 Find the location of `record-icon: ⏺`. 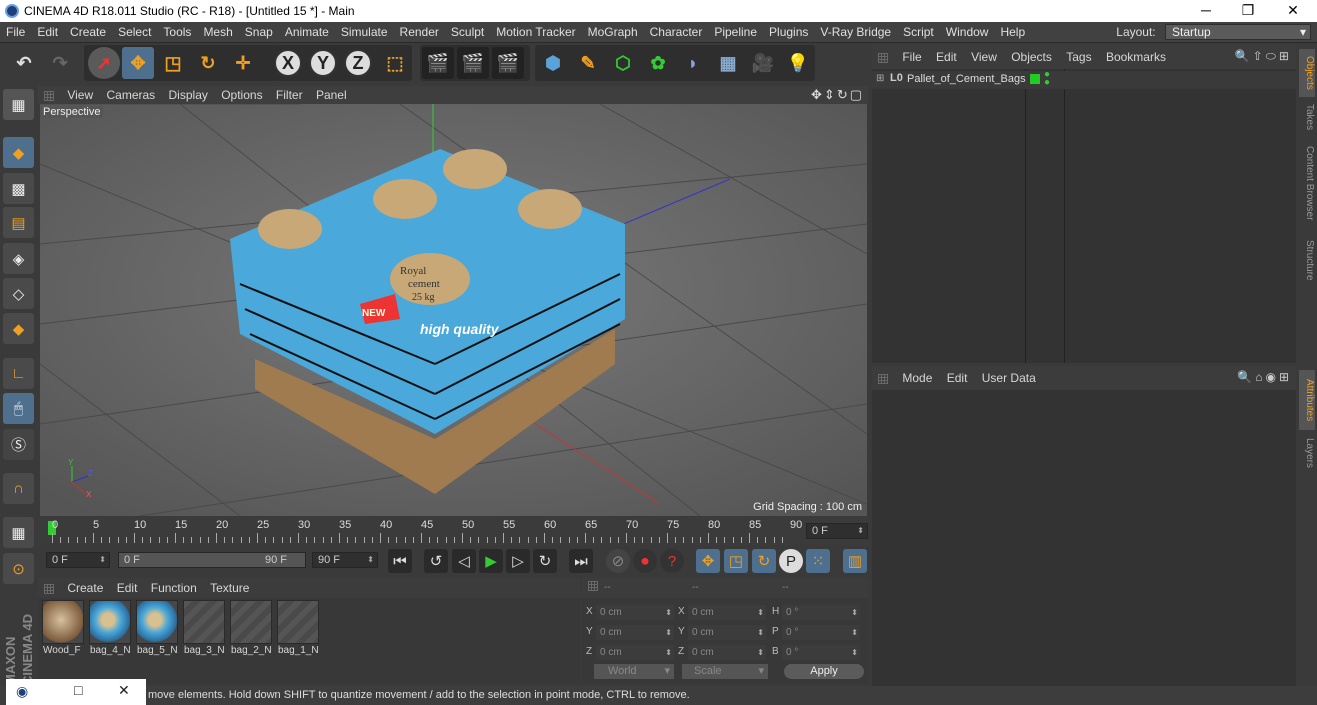

record-icon: ⏺ is located at coordinates (645, 561).